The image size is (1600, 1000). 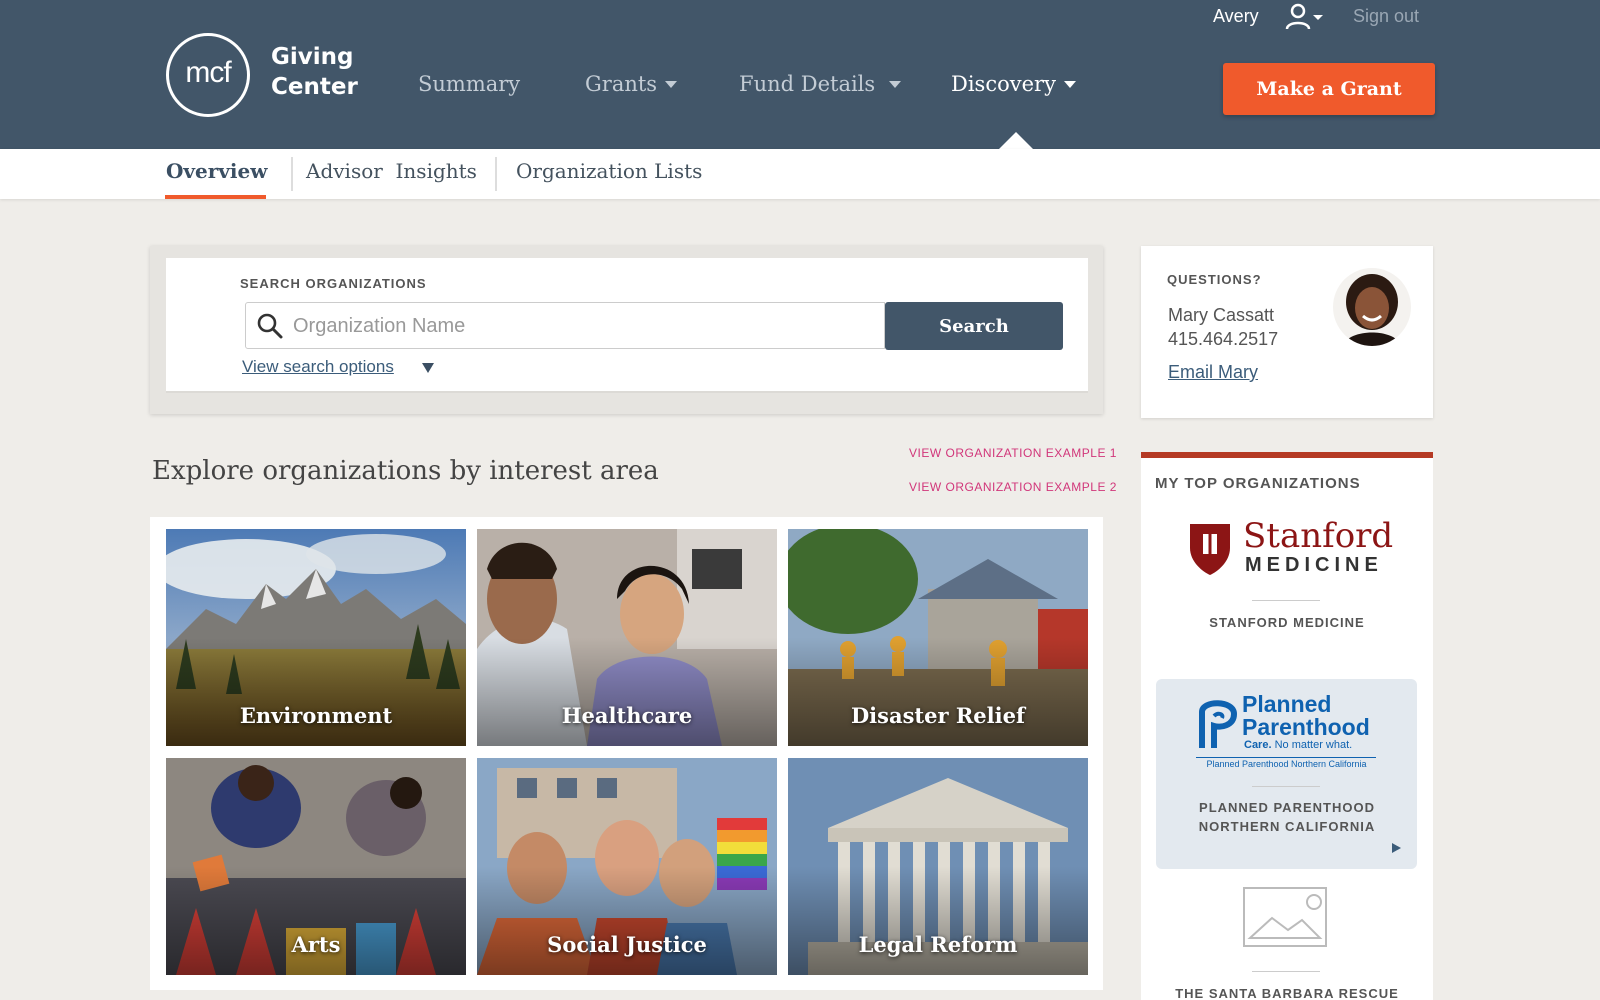 What do you see at coordinates (627, 637) in the screenshot?
I see `interest-tile-healthcare: Healthcare` at bounding box center [627, 637].